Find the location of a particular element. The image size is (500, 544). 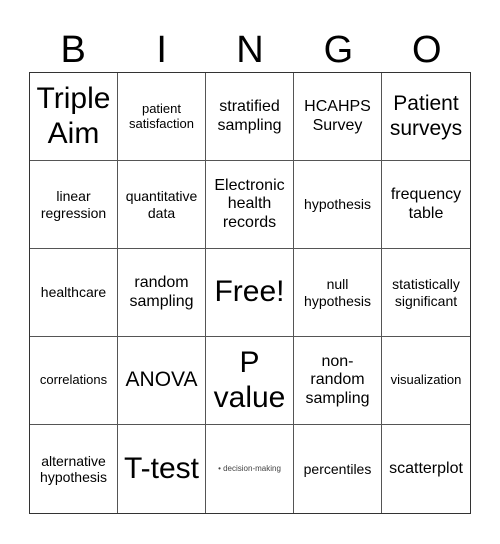

bingo-cell: percentiles is located at coordinates (338, 469).